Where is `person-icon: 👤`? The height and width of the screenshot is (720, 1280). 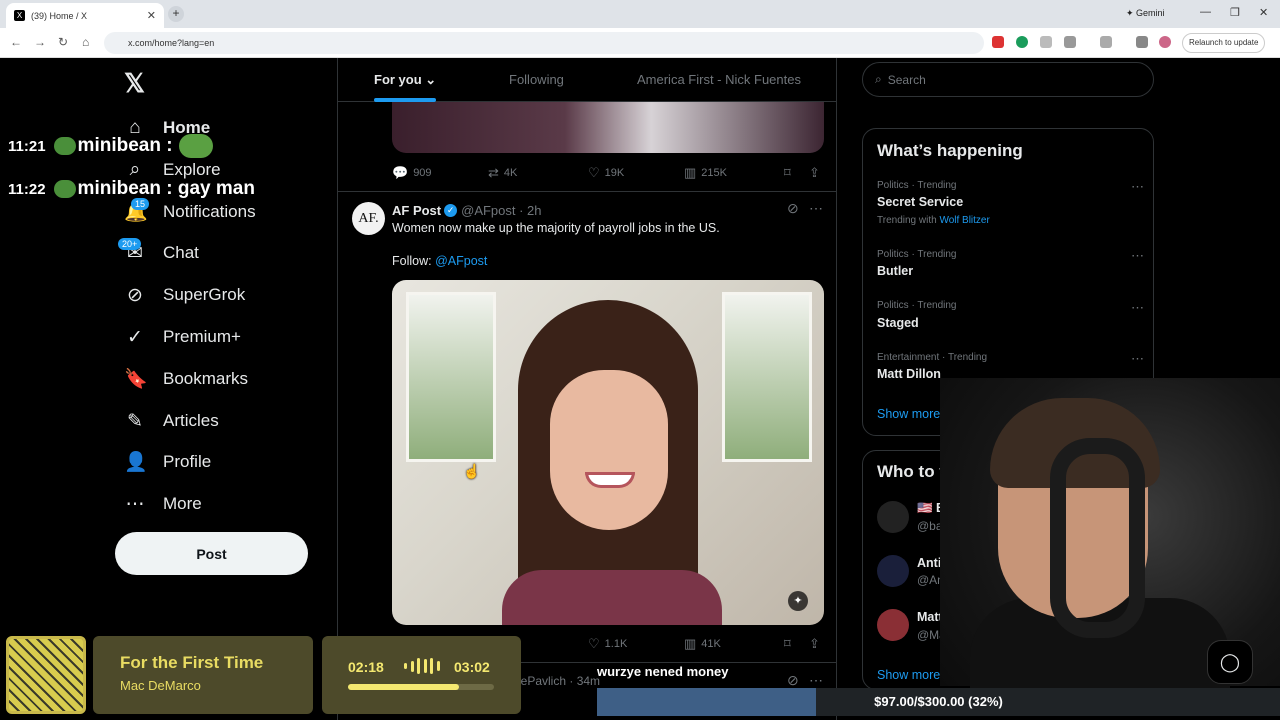
person-icon: 👤 is located at coordinates (136, 462).